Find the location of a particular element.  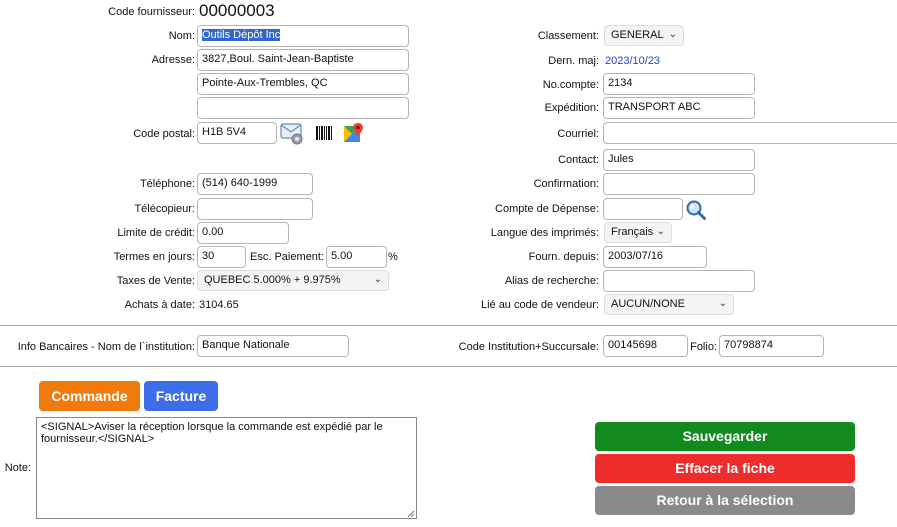

fax-input is located at coordinates (255, 209).